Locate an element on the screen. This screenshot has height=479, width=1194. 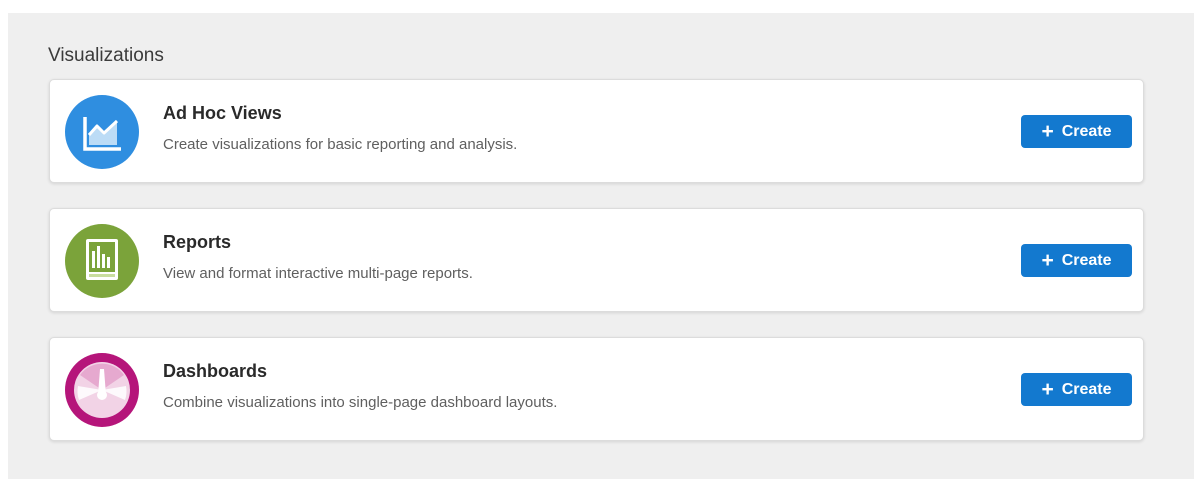
create-ad-hoc-view-button: + Create is located at coordinates (1076, 131).